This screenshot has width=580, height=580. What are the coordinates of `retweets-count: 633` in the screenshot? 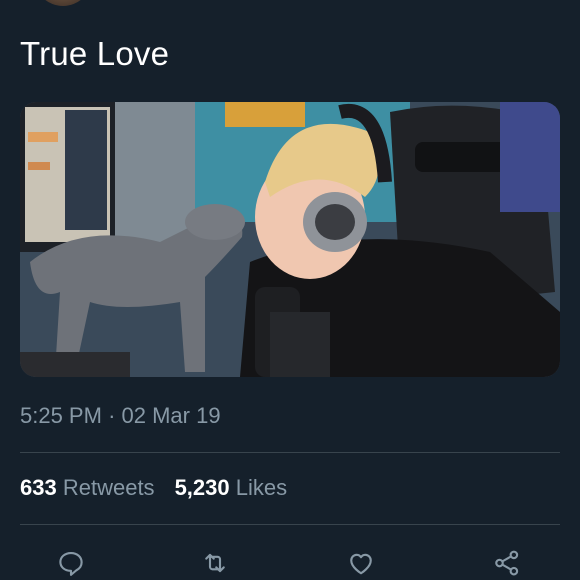 It's located at (38, 487).